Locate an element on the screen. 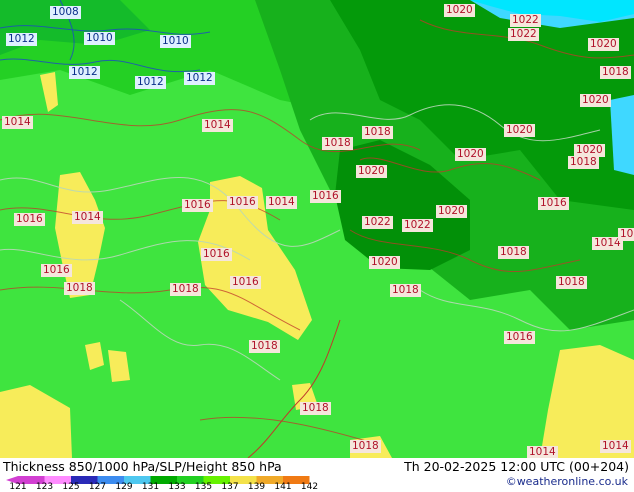 The height and width of the screenshot is (492, 634). legend-tick: 127 is located at coordinates (97, 487).